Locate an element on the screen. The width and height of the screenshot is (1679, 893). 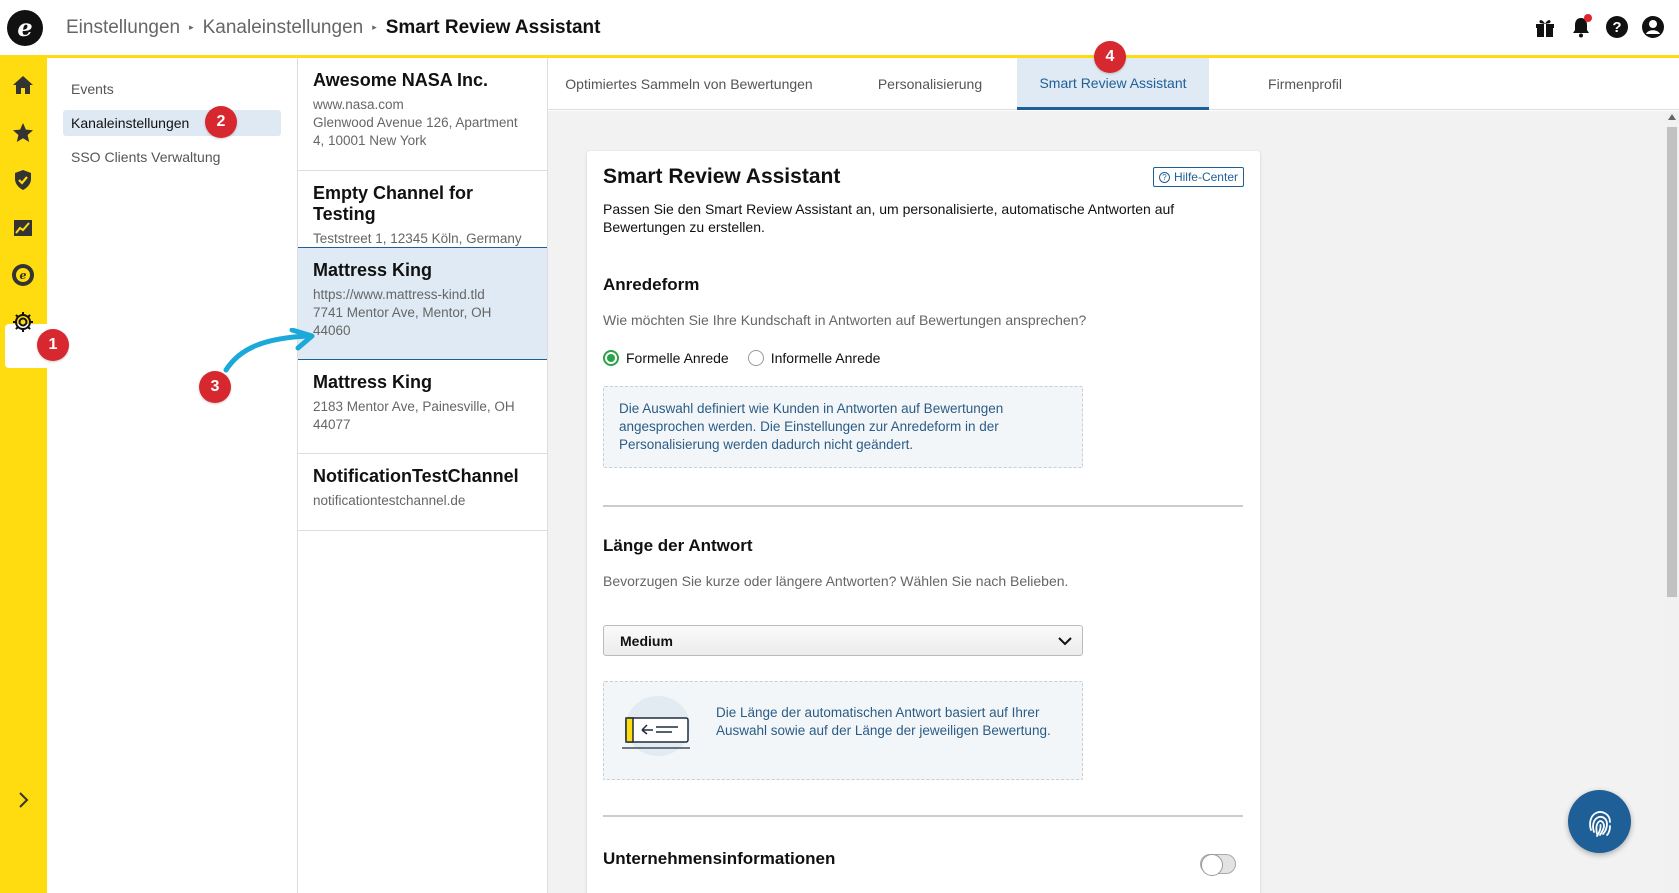
logo: e is located at coordinates (25, 27).